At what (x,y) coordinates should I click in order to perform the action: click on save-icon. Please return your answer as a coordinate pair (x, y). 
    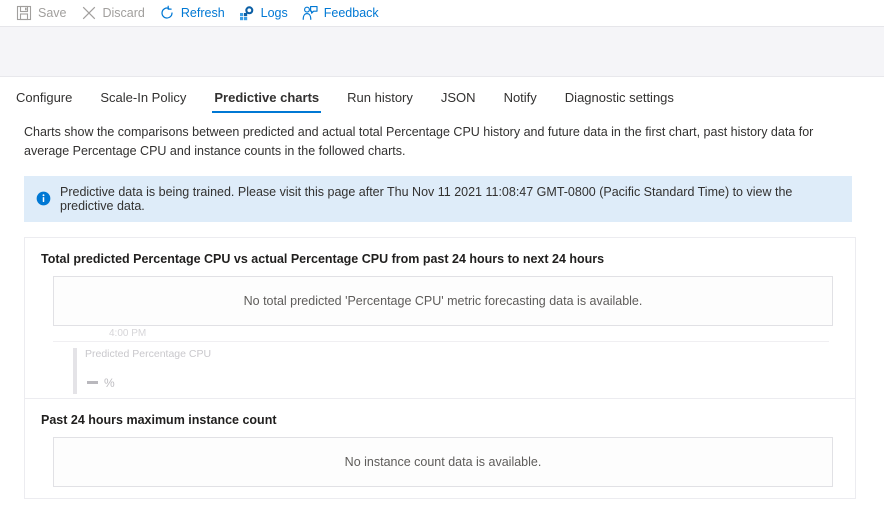
    Looking at the image, I should click on (24, 13).